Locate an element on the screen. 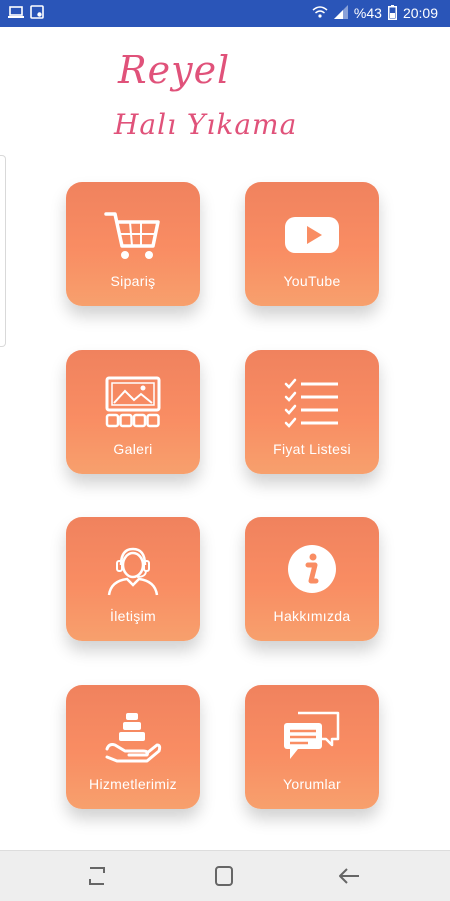 This screenshot has height=901, width=450. tile-hizmetlerimiz: Hizmetlerimiz is located at coordinates (133, 747).